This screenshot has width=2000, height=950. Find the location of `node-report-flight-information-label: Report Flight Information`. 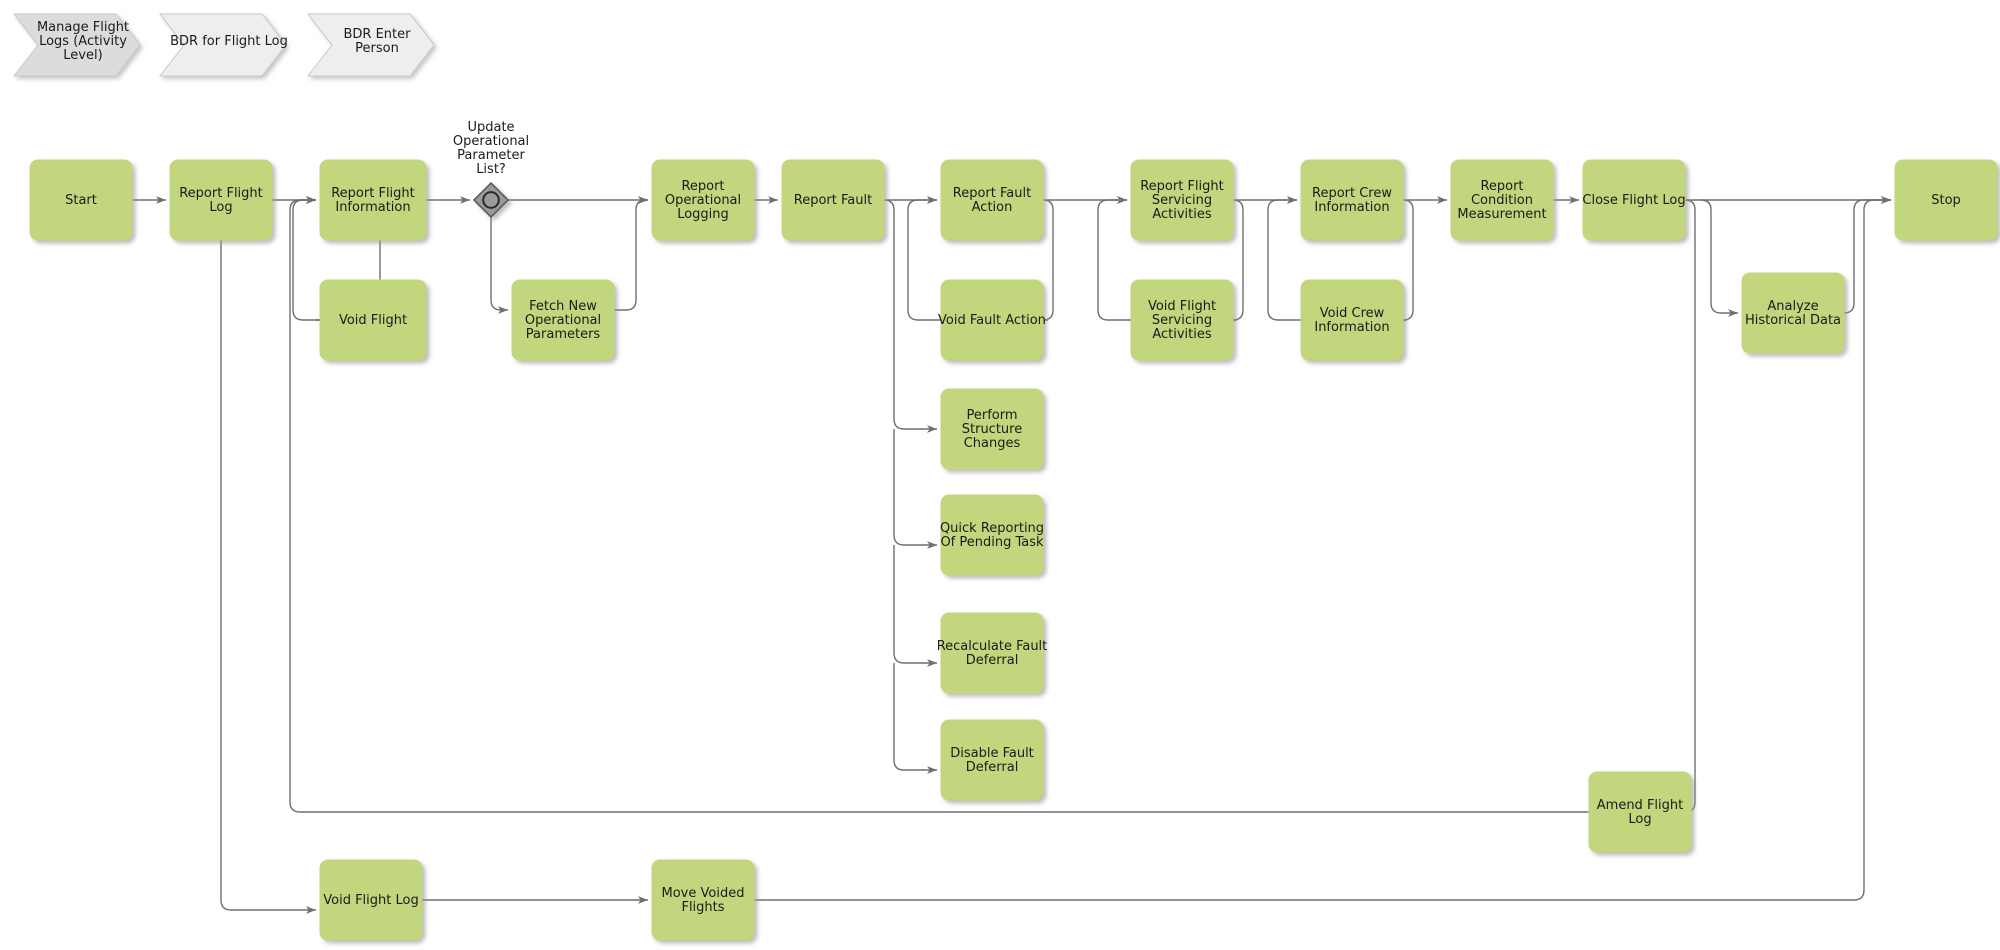

node-report-flight-information-label: Report Flight Information is located at coordinates (373, 200).